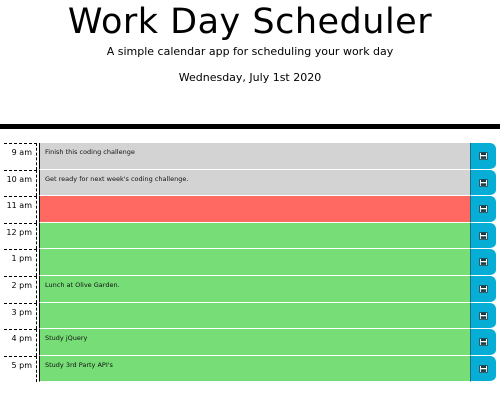 The width and height of the screenshot is (500, 400). What do you see at coordinates (254, 342) in the screenshot?
I see `event-description: Study jQuery` at bounding box center [254, 342].